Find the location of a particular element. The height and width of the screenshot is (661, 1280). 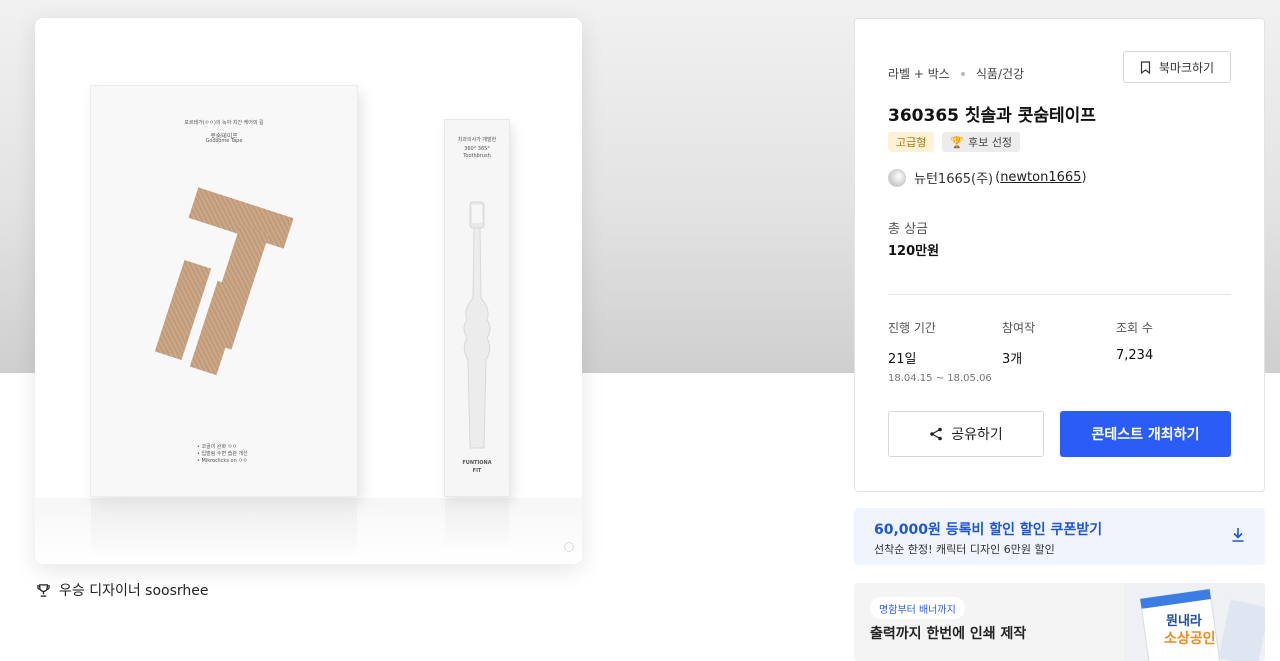

contest-title: 360365 칫솔과 콧숨테이프 is located at coordinates (992, 116).